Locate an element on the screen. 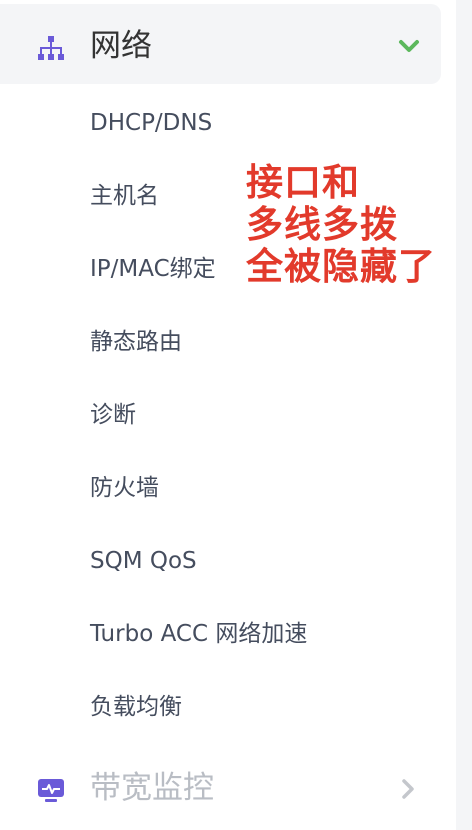  annotation-line: 多线多拨 is located at coordinates (322, 224).